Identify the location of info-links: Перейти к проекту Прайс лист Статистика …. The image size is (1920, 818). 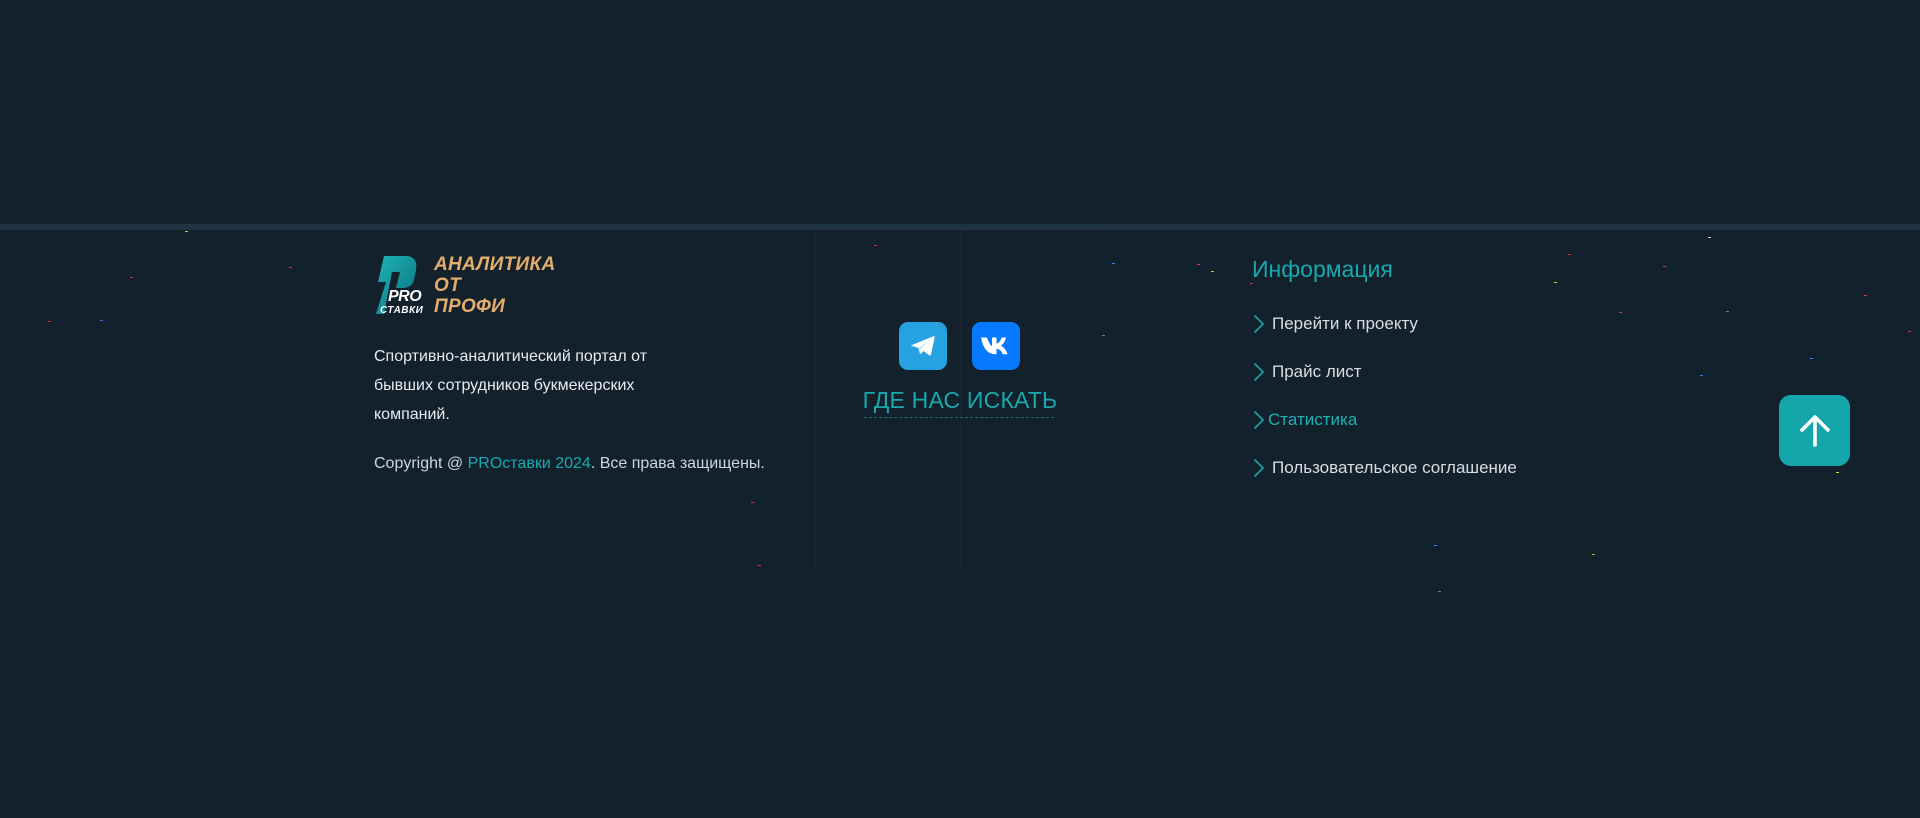
(1384, 396).